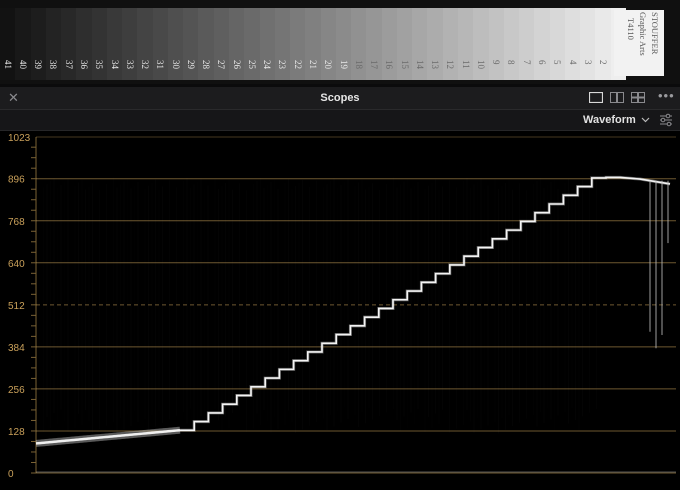 The image size is (680, 490). I want to click on scope-type-label: Waveform, so click(609, 120).